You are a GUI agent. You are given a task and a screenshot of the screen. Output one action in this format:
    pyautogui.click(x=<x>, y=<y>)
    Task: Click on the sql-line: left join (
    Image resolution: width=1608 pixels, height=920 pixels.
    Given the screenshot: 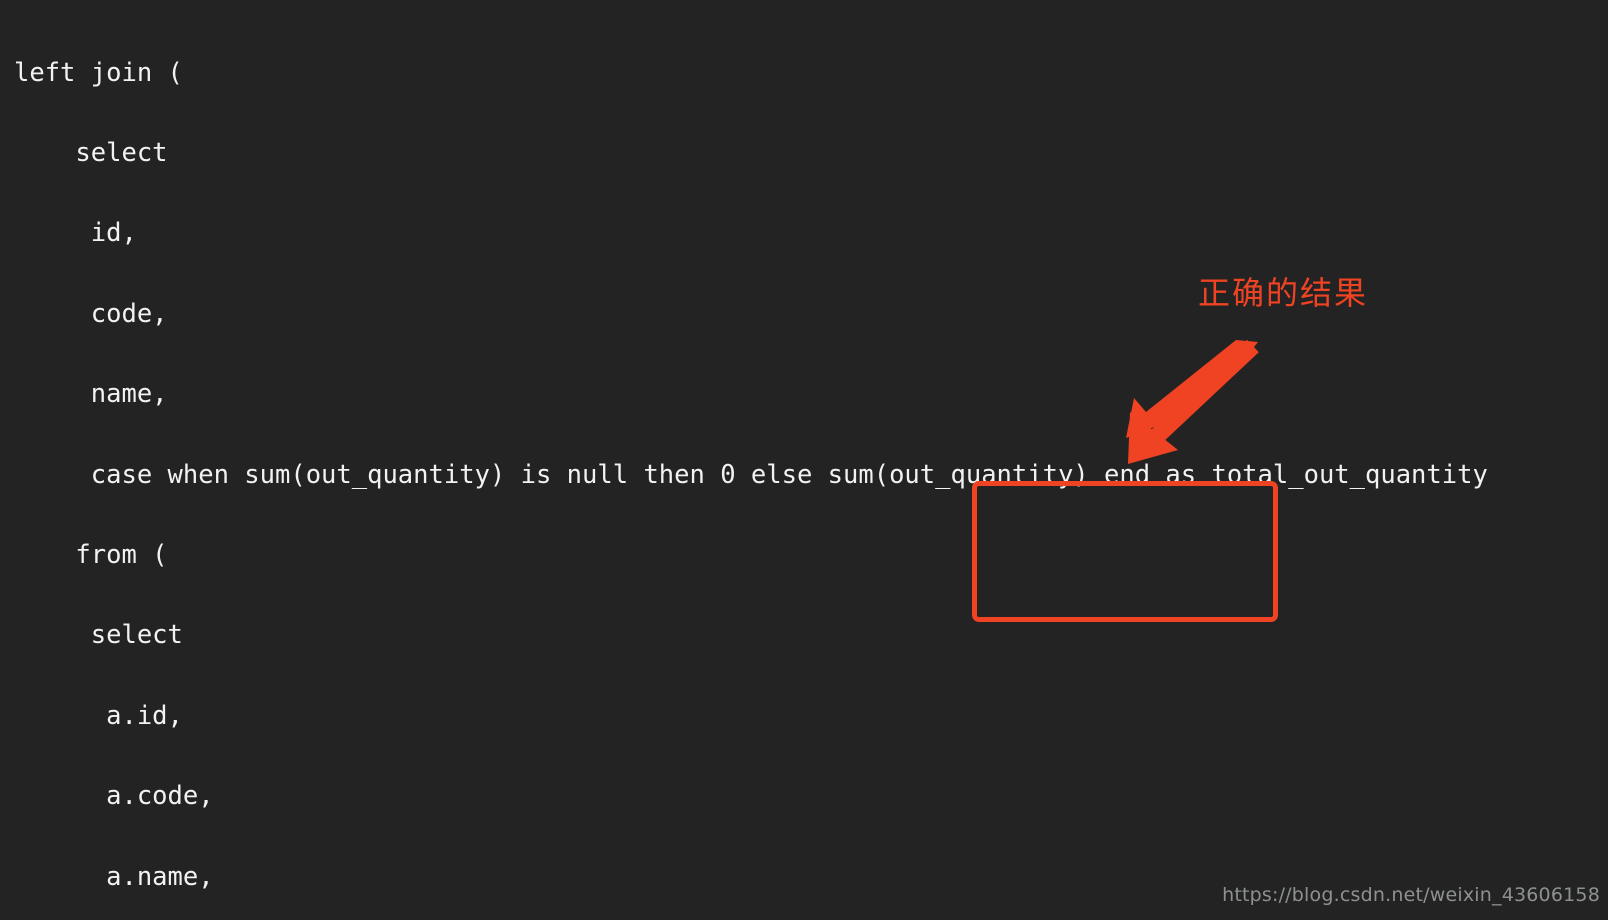 What is the action you would take?
    pyautogui.click(x=98, y=72)
    